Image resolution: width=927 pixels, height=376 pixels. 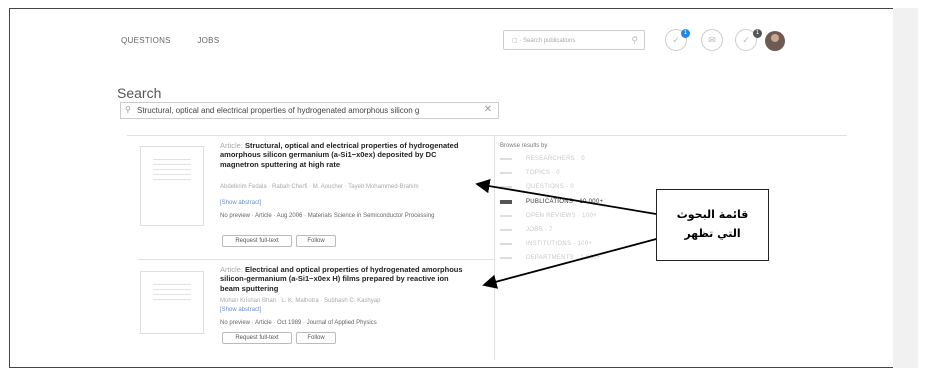 What do you see at coordinates (568, 233) in the screenshot?
I see `annotation-arrows` at bounding box center [568, 233].